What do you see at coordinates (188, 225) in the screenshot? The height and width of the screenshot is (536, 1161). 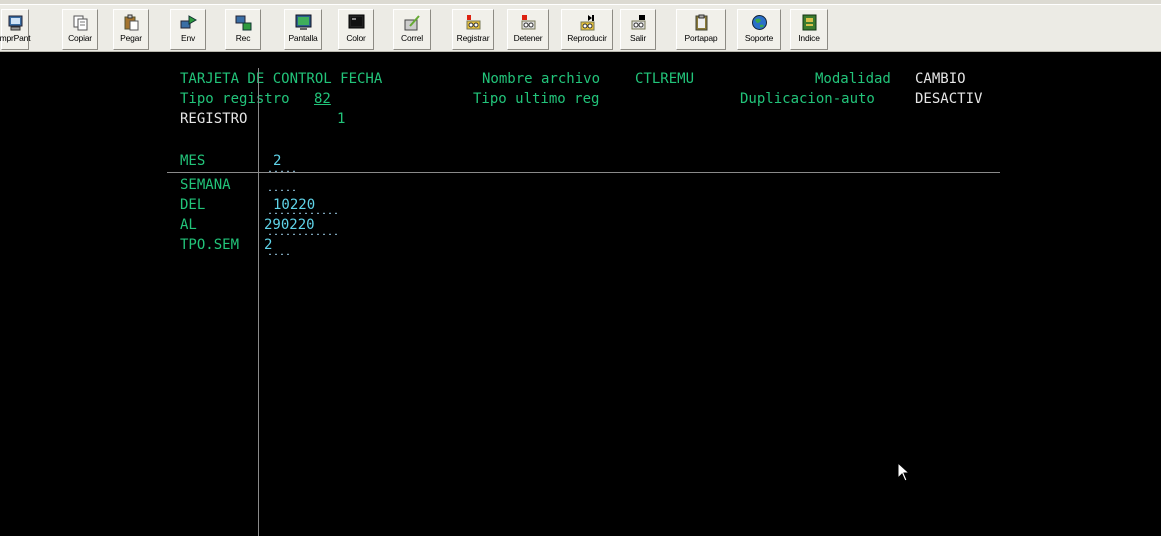 I see `field-label-al: AL` at bounding box center [188, 225].